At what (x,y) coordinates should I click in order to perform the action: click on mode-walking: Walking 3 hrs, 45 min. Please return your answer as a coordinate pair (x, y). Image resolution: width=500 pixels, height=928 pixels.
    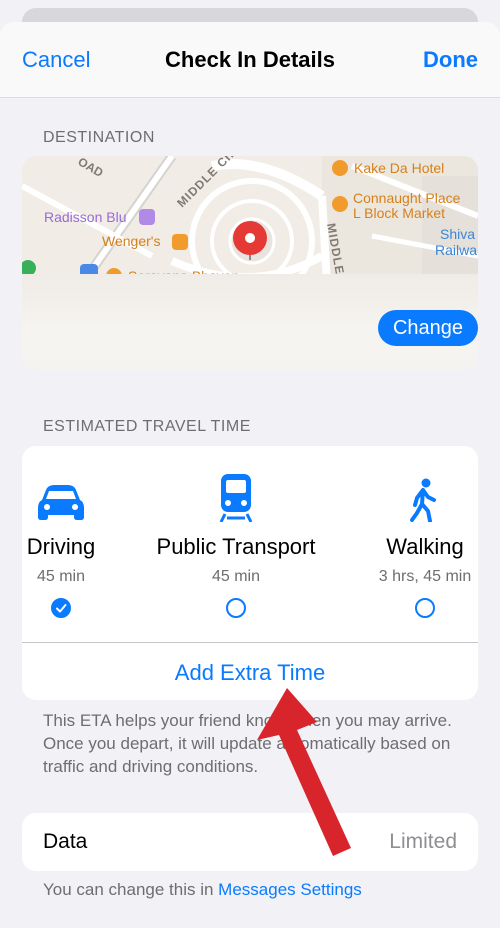
    Looking at the image, I should click on (425, 560).